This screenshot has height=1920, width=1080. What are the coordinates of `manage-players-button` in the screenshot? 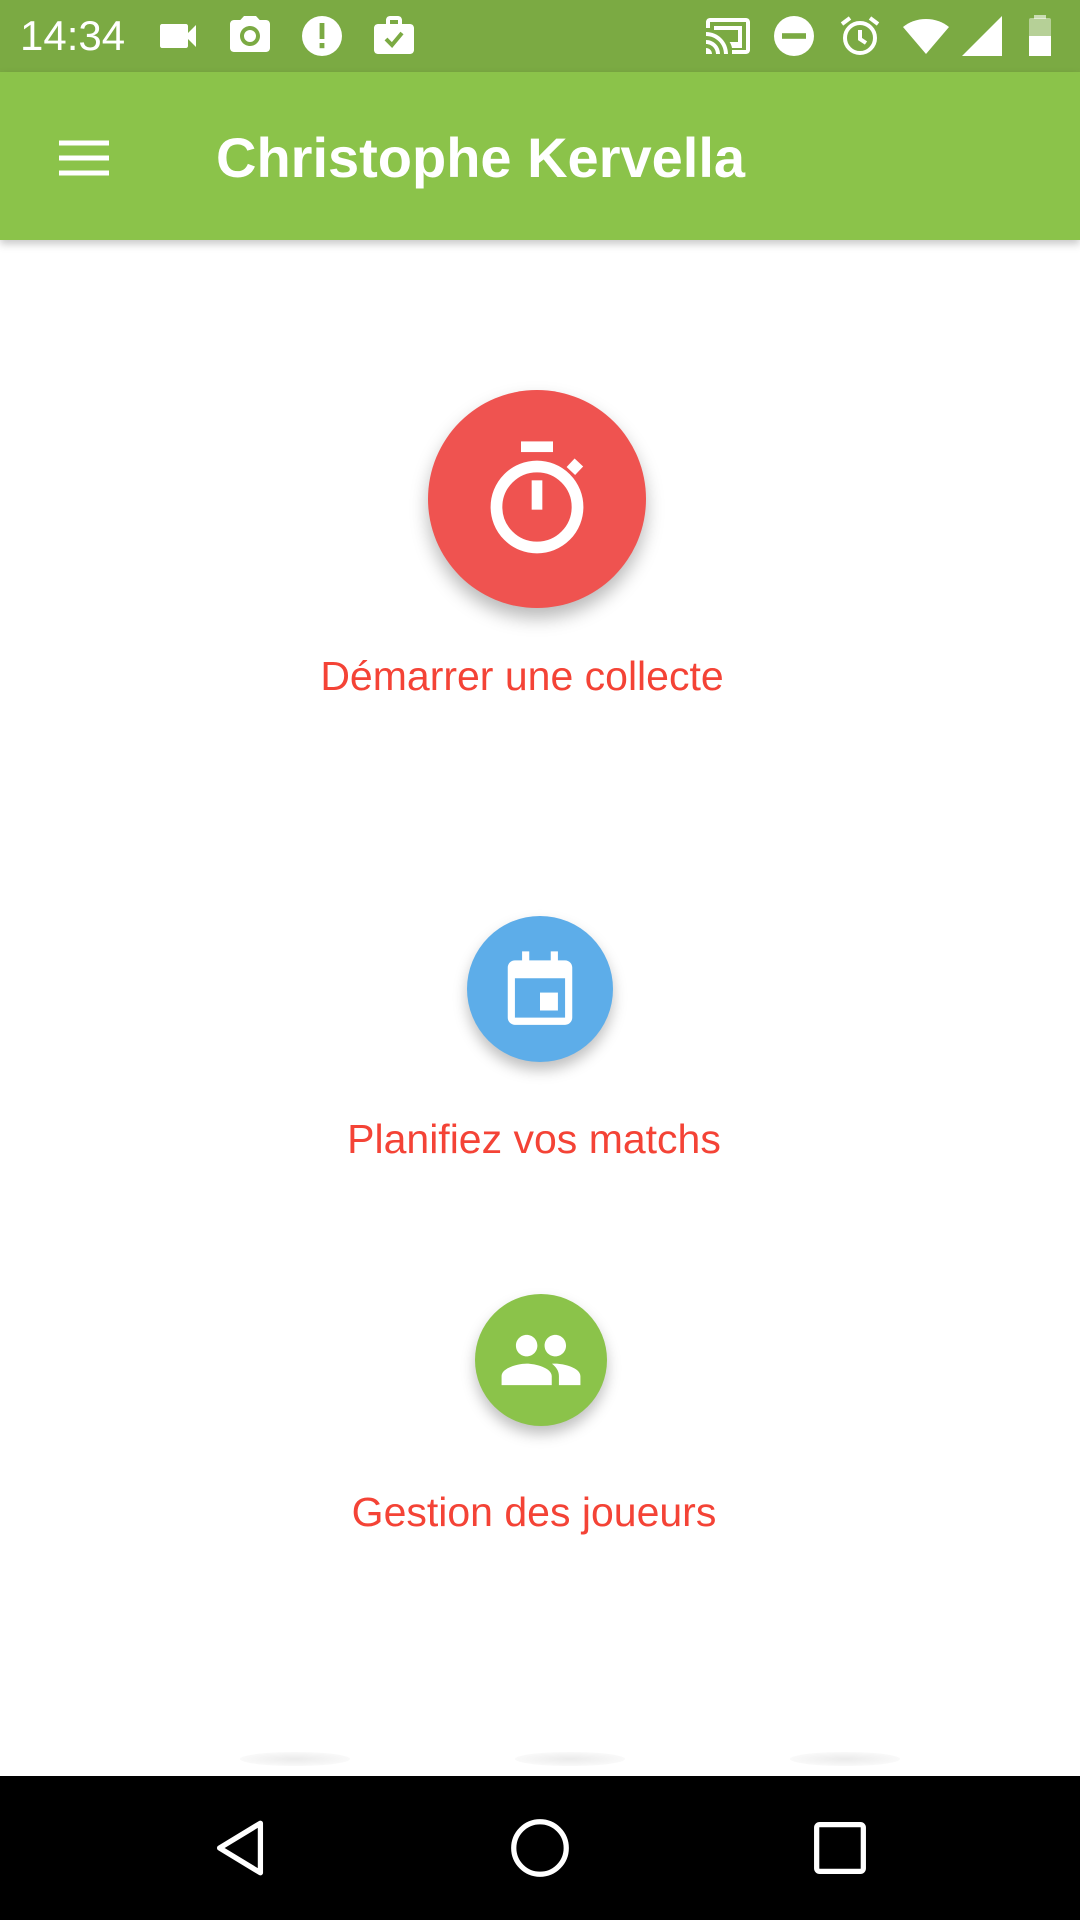 It's located at (541, 1360).